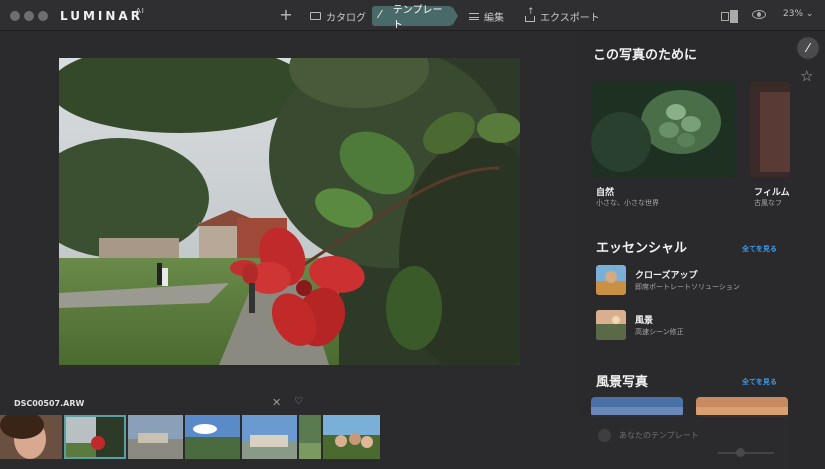 The image size is (825, 469). Describe the element at coordinates (691, 326) in the screenshot. I see `essentials-item-landscape: 風景 高速シーン修正` at that location.